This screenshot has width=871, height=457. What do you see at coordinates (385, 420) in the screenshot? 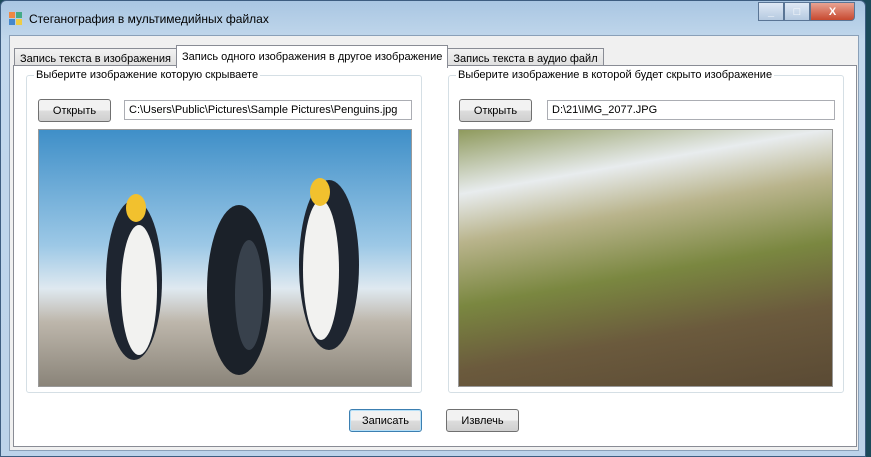
I see `write-button: Записать` at bounding box center [385, 420].